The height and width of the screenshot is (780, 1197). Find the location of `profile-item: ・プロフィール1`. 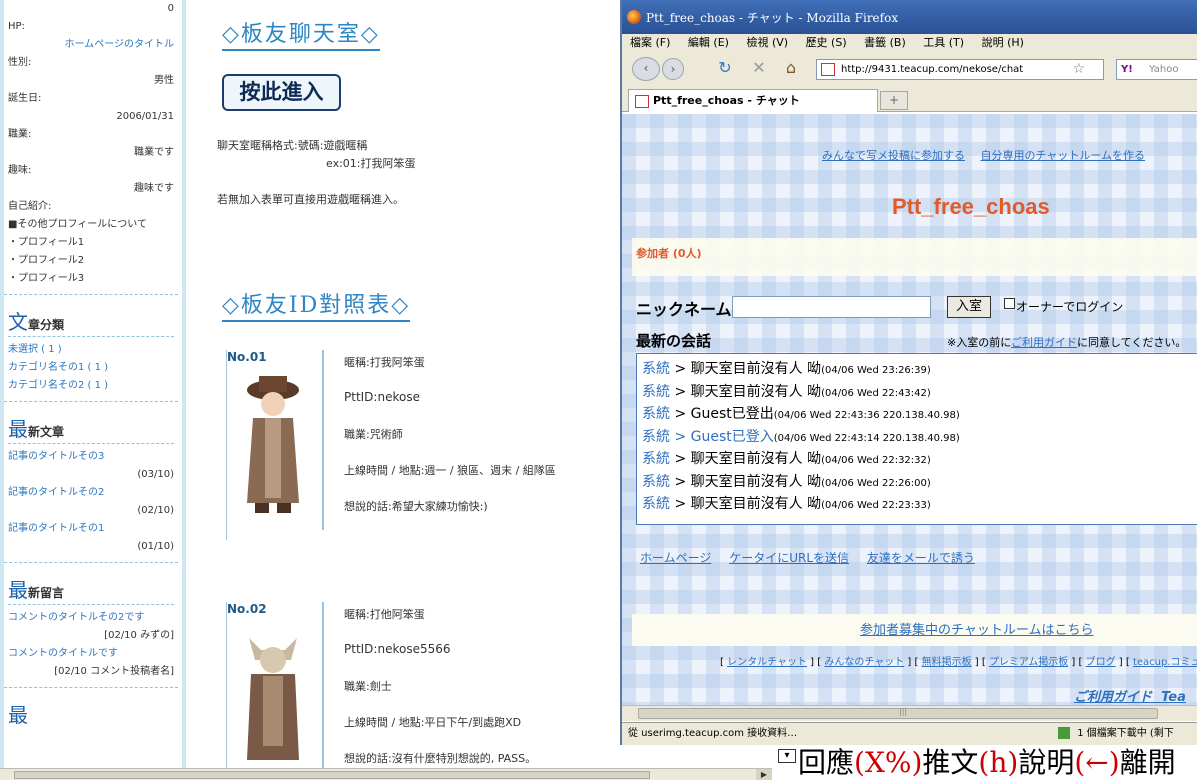

profile-item: ・プロフィール1 is located at coordinates (46, 242).